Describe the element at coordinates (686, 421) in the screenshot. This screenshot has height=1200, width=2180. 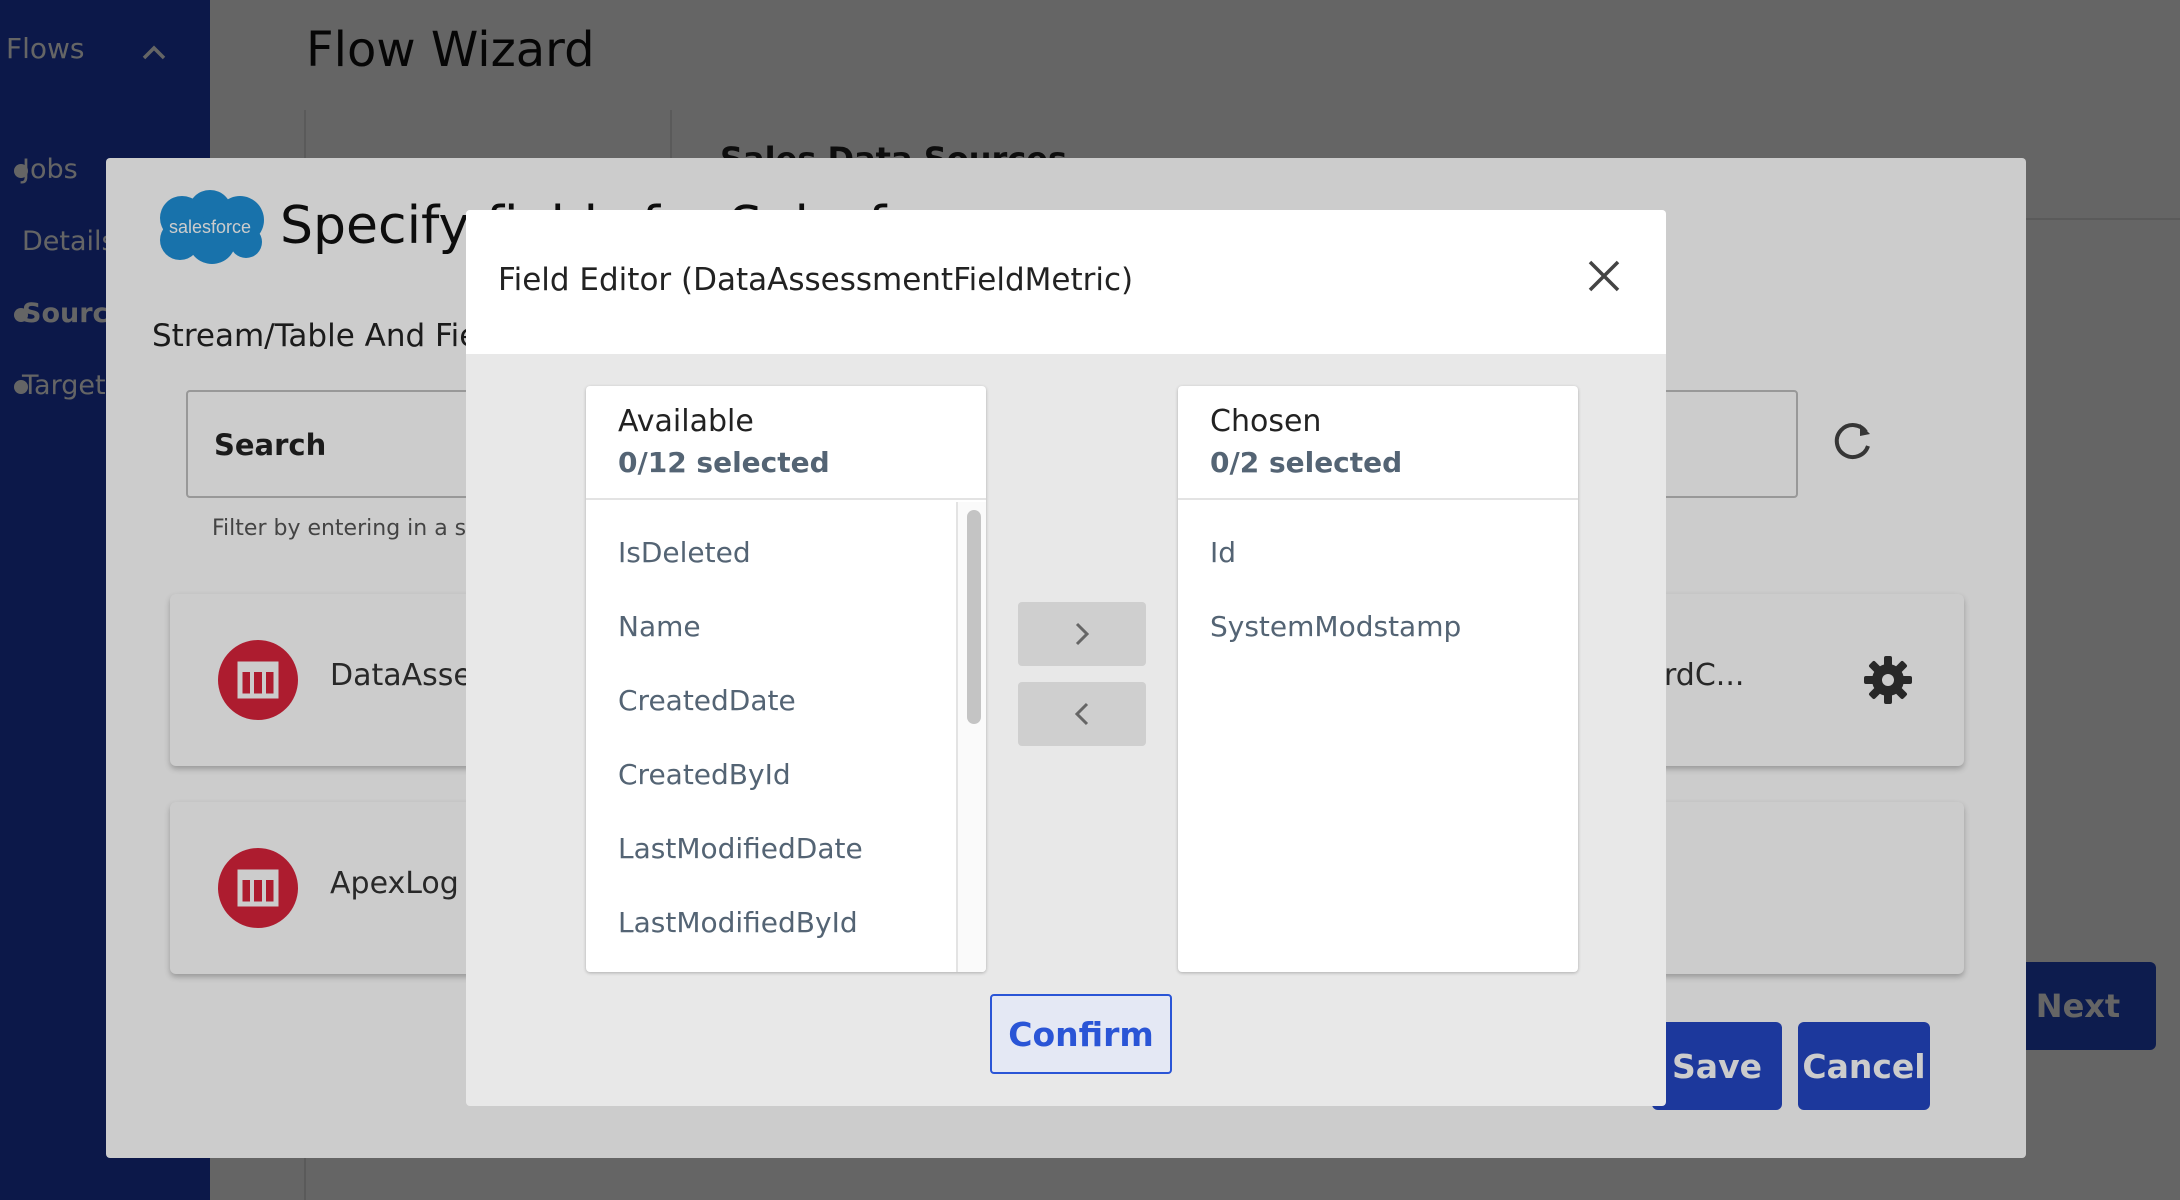
I see `list-title: Available` at that location.